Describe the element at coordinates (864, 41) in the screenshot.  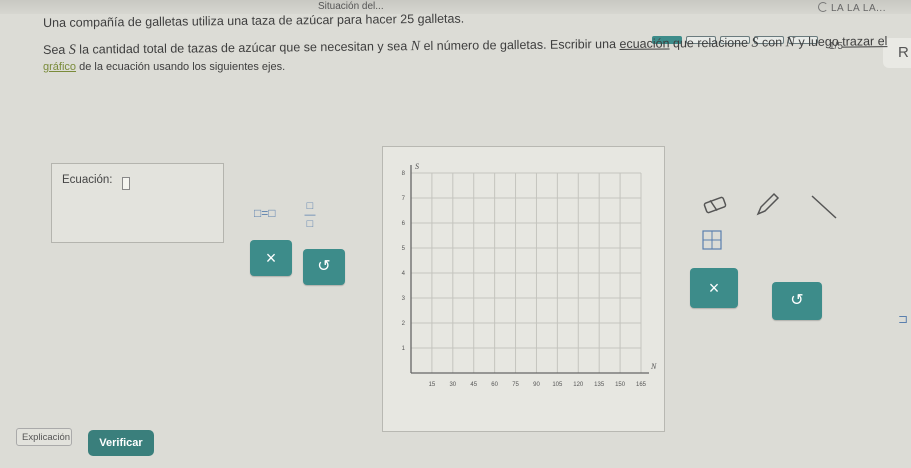
I see `trazar-link: trazar el` at that location.